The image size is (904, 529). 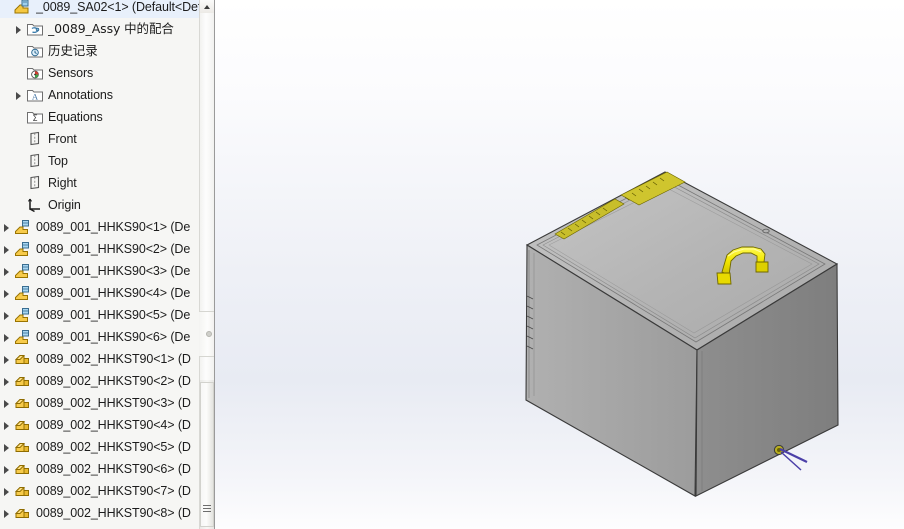 I want to click on tree-item-label: 0089_001_HHKS90<6> (De, so click(x=113, y=337).